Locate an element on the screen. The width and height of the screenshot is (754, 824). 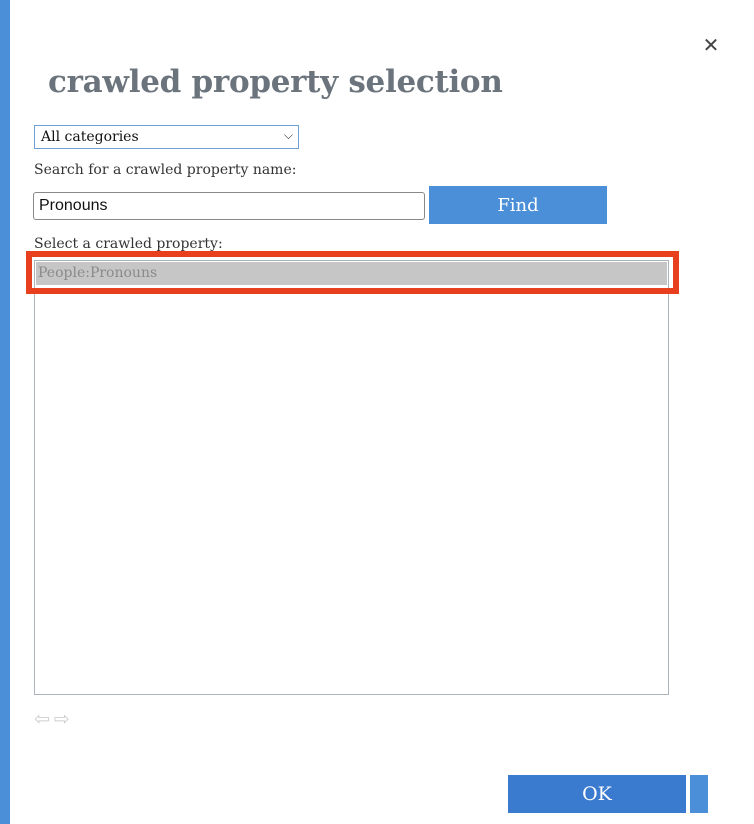
search-label: Search for a crawled property name: is located at coordinates (165, 170).